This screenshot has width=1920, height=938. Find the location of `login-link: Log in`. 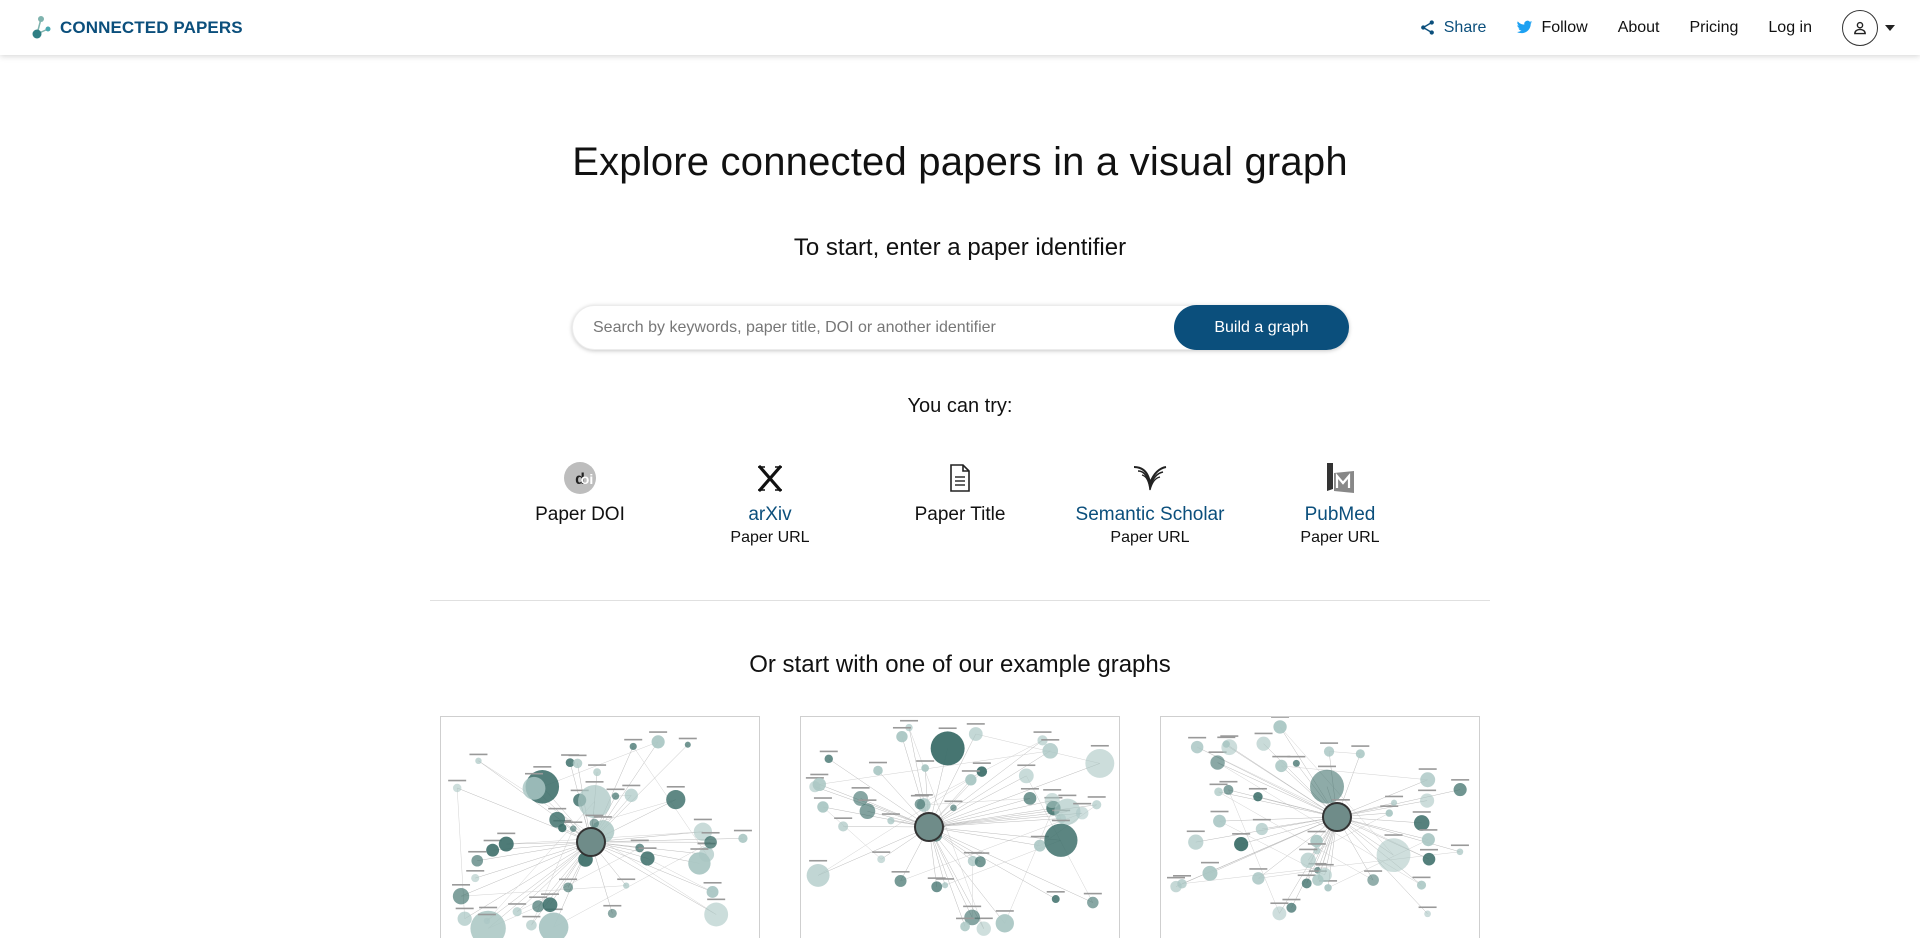

login-link: Log in is located at coordinates (1790, 28).